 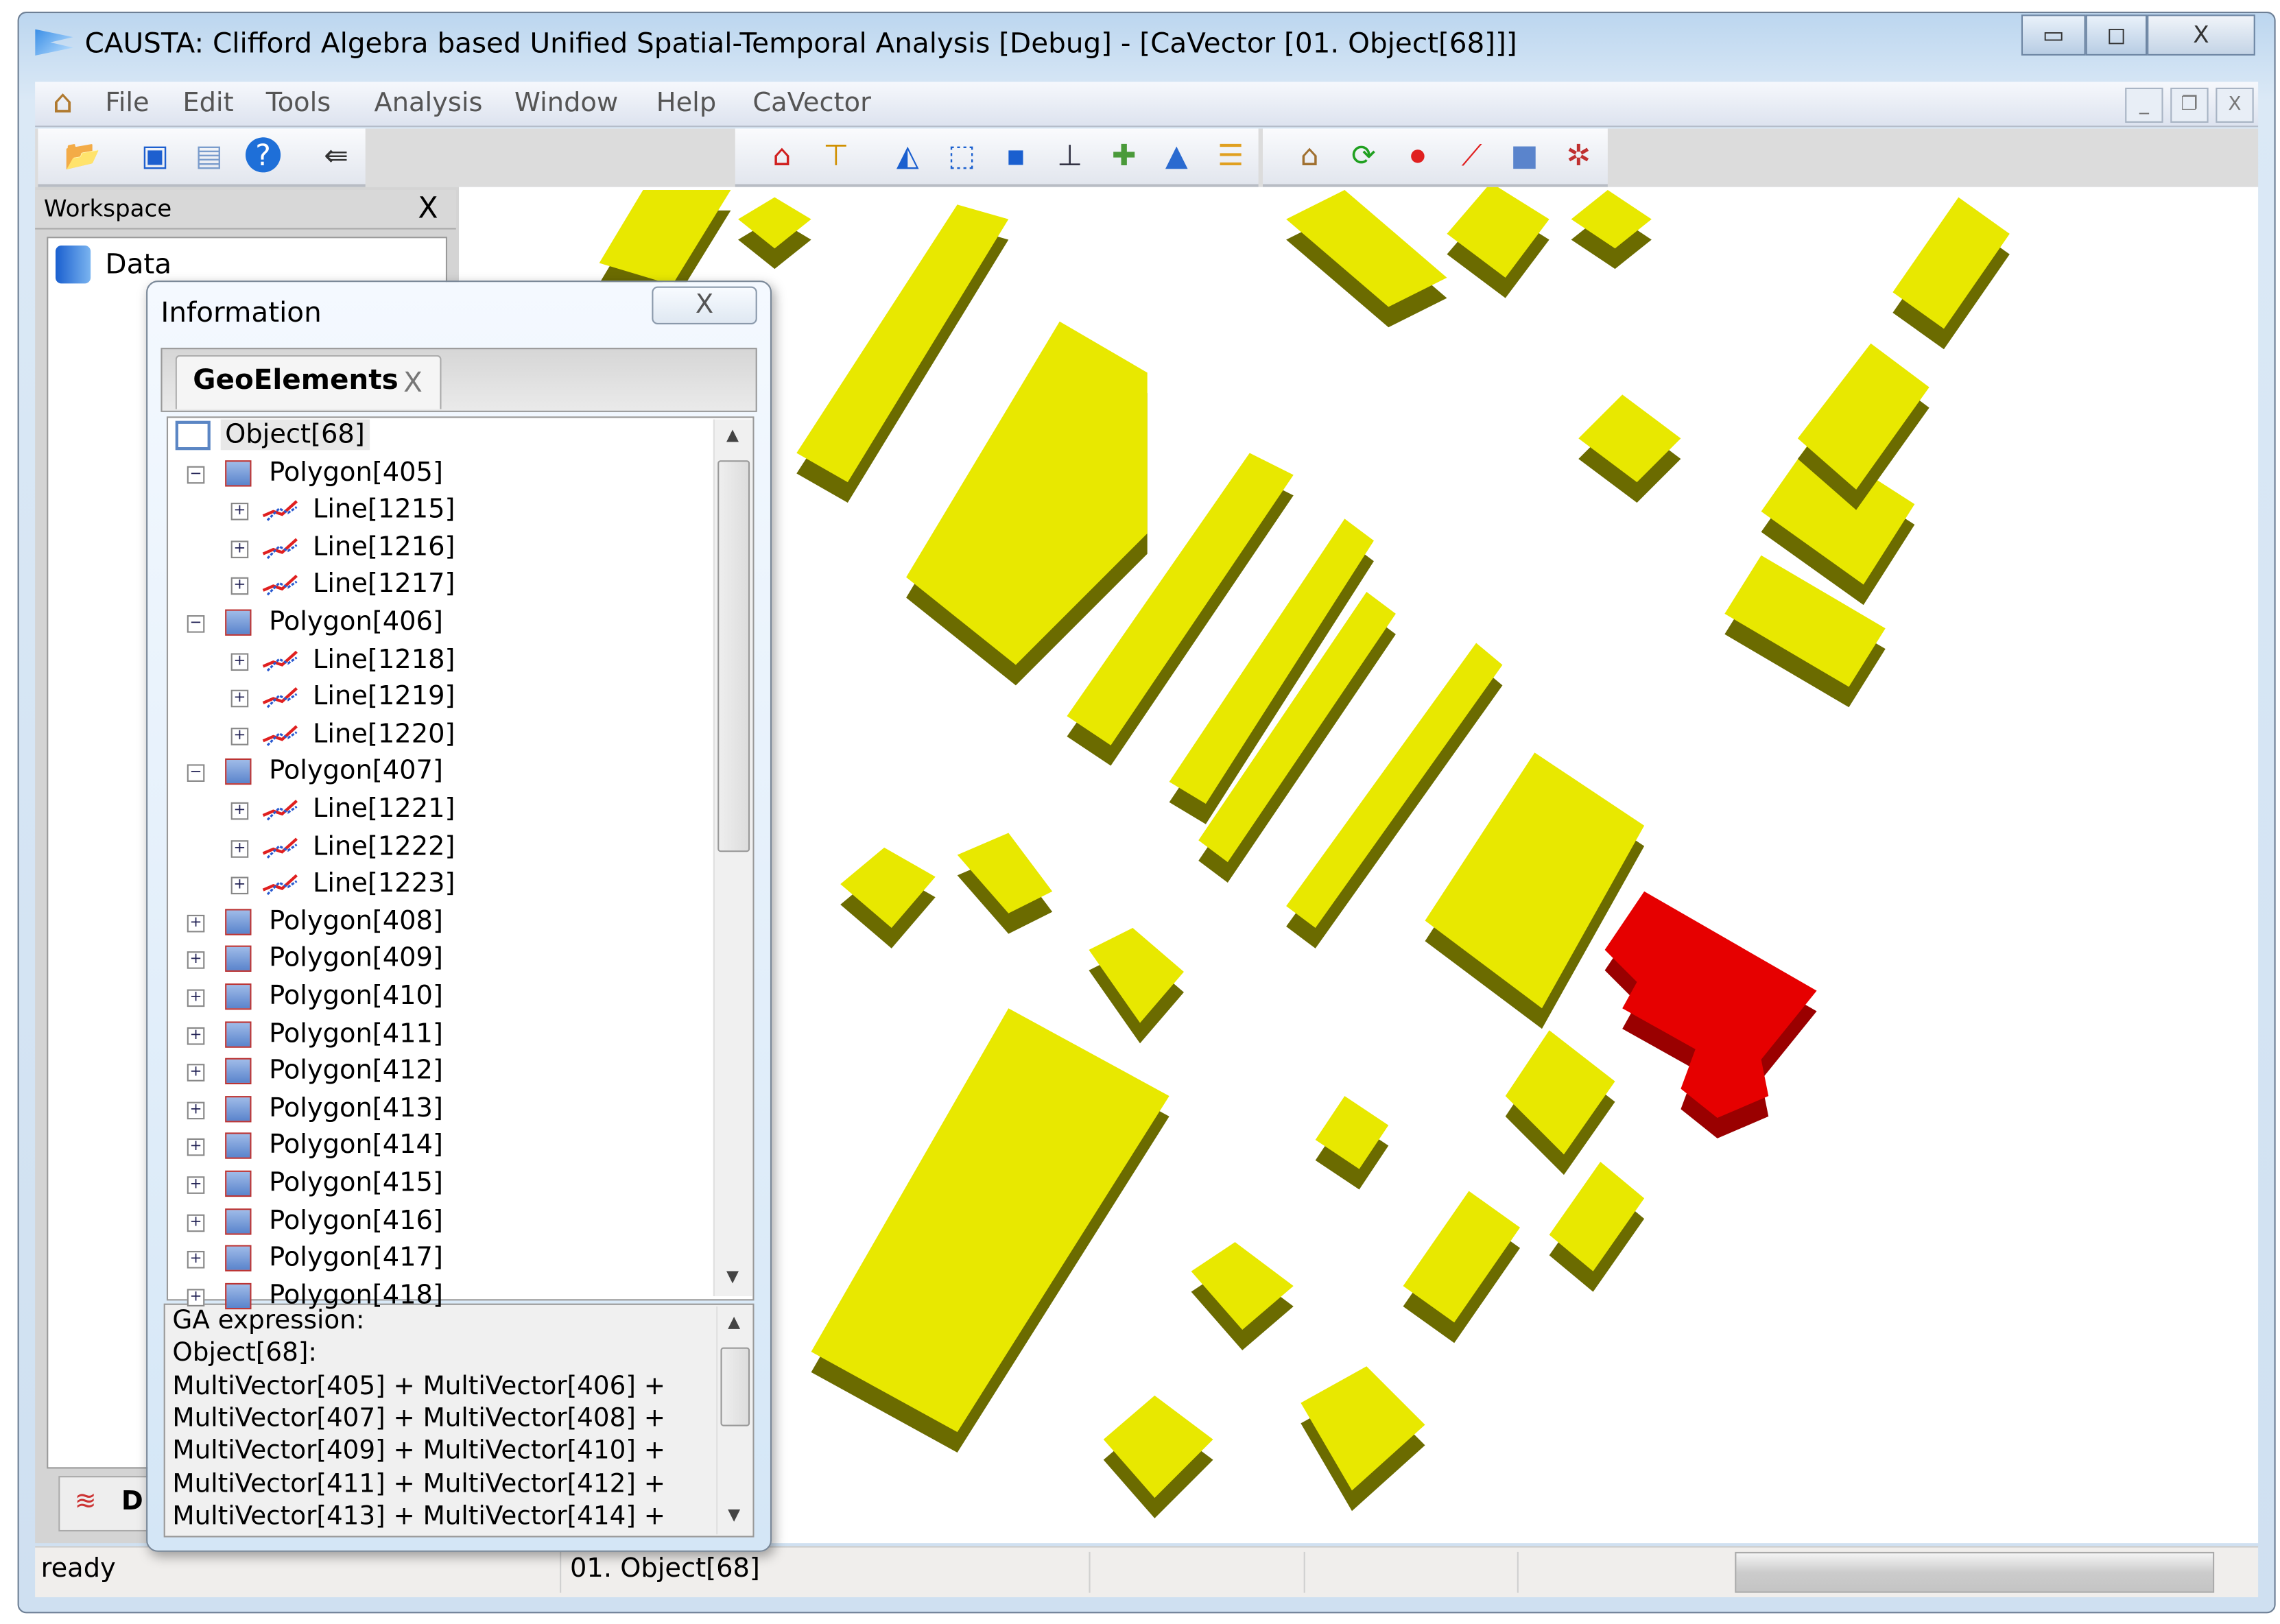 What do you see at coordinates (440, 473) in the screenshot?
I see `tree-item: − Polygon[405]` at bounding box center [440, 473].